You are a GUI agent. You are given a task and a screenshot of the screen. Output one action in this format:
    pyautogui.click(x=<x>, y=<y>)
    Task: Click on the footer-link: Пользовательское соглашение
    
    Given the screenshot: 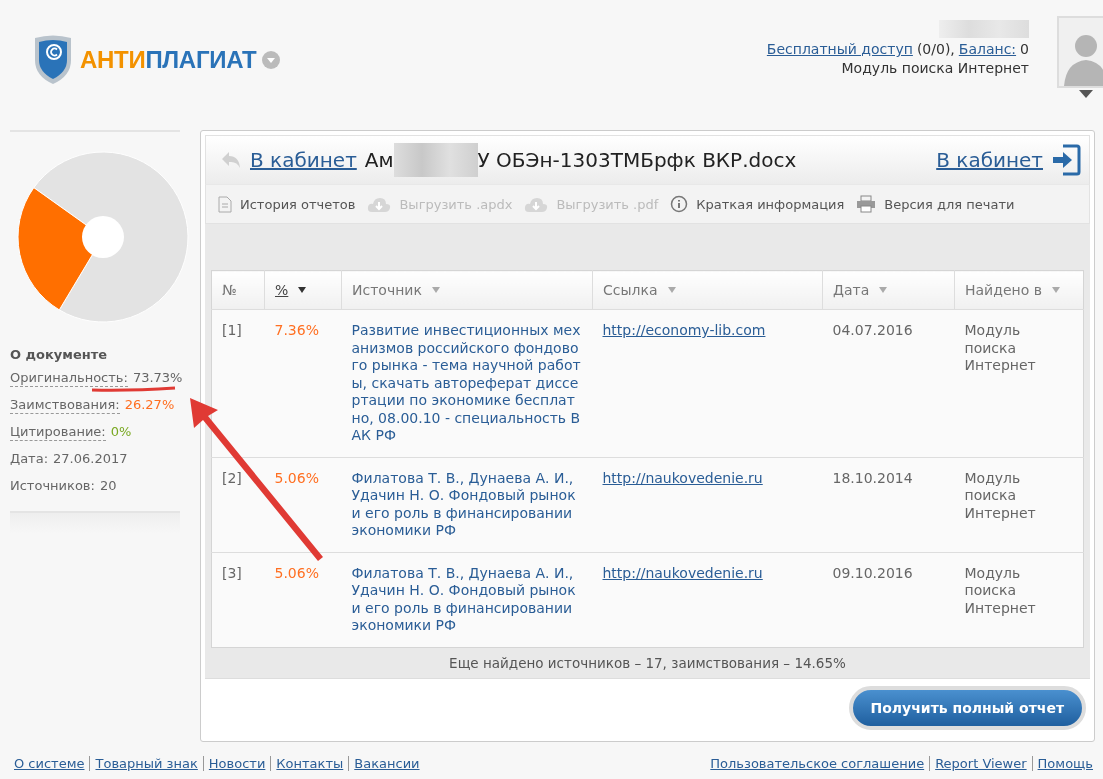 What is the action you would take?
    pyautogui.click(x=817, y=763)
    